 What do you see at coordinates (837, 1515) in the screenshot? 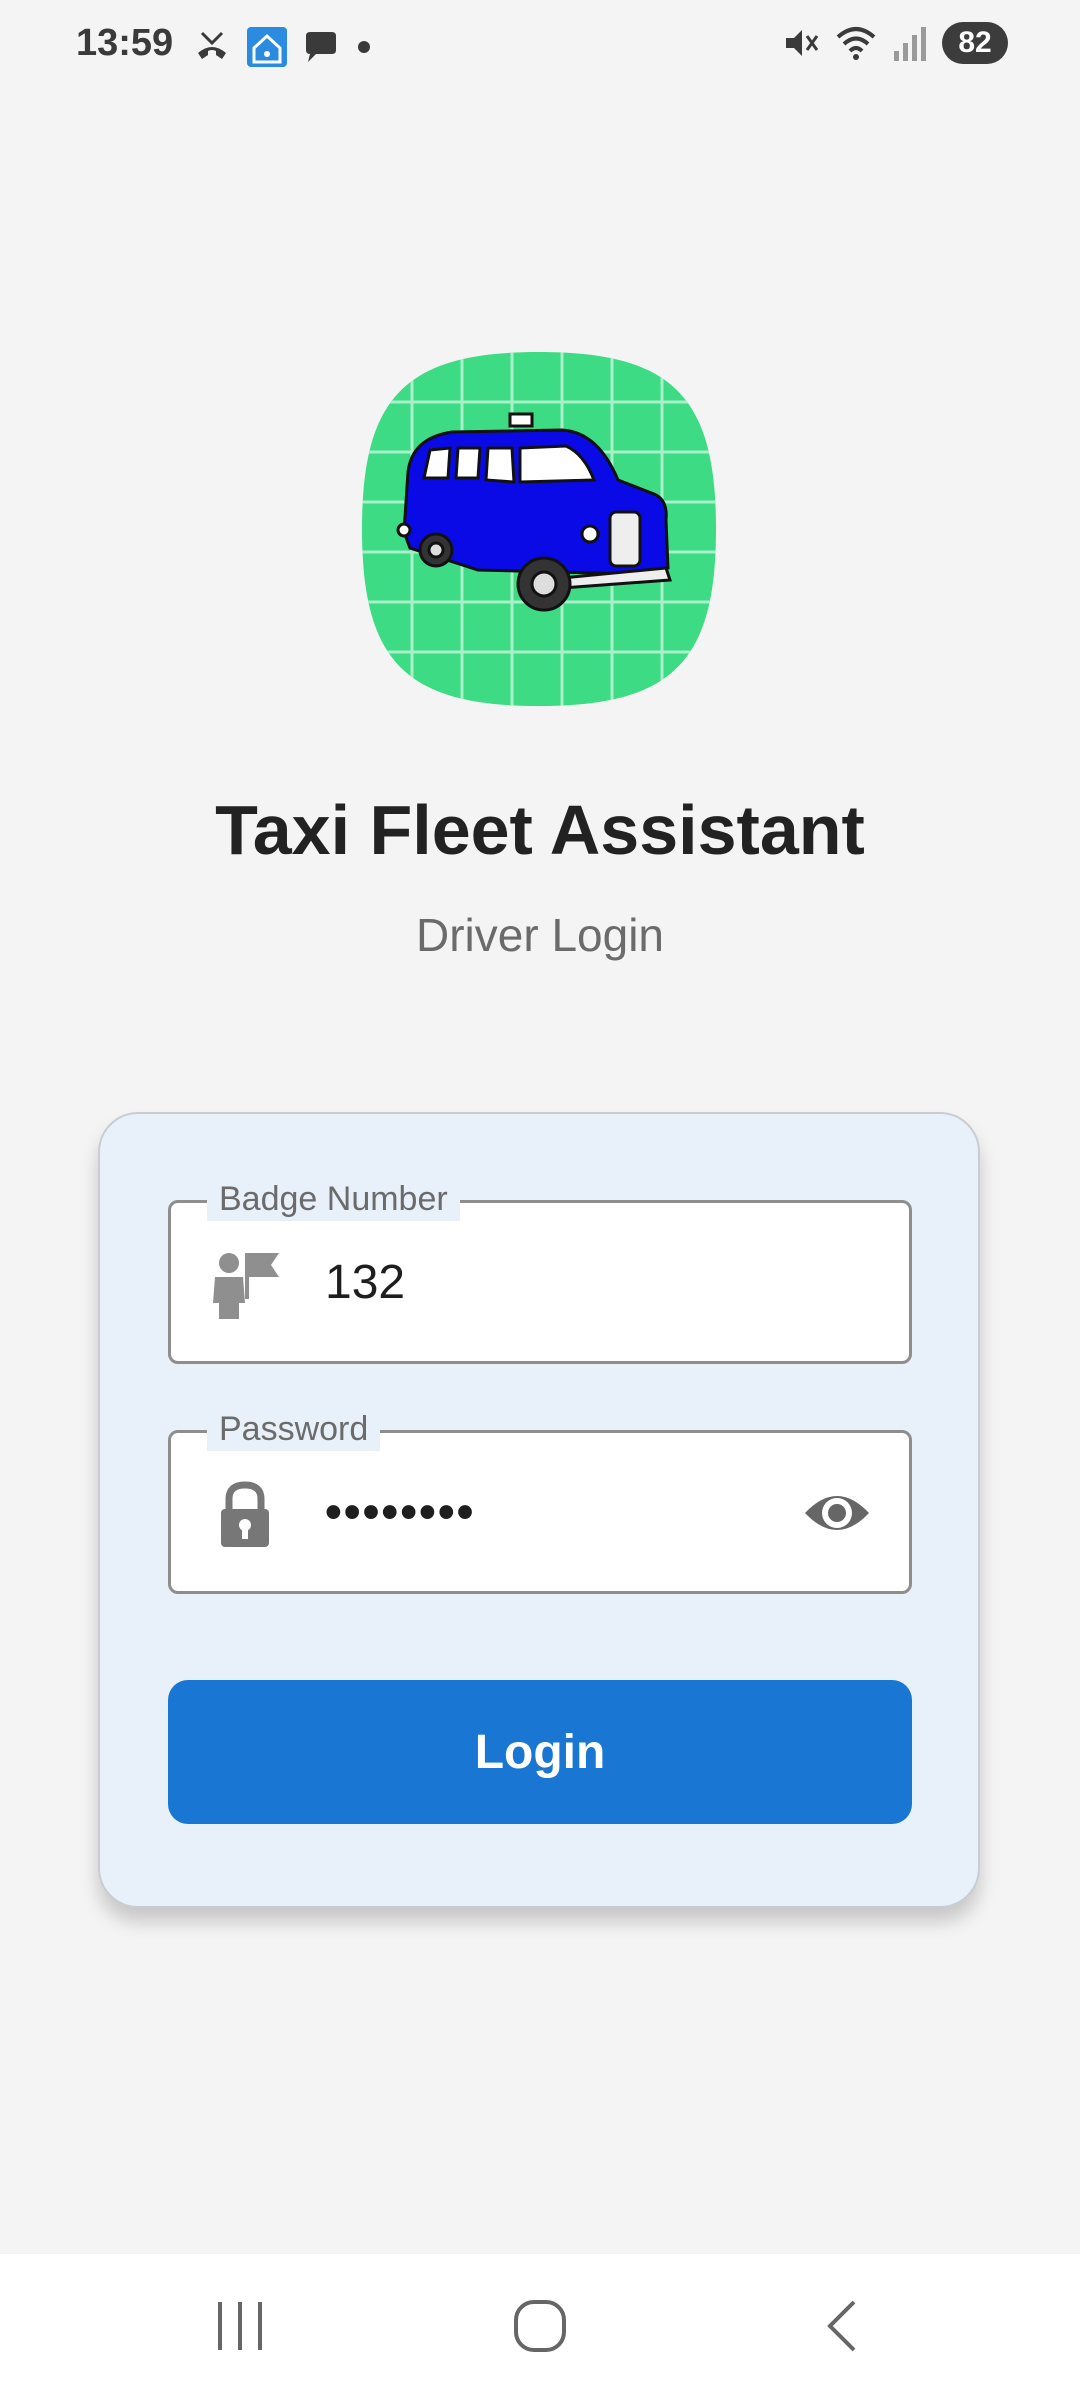
I see `eye-icon` at bounding box center [837, 1515].